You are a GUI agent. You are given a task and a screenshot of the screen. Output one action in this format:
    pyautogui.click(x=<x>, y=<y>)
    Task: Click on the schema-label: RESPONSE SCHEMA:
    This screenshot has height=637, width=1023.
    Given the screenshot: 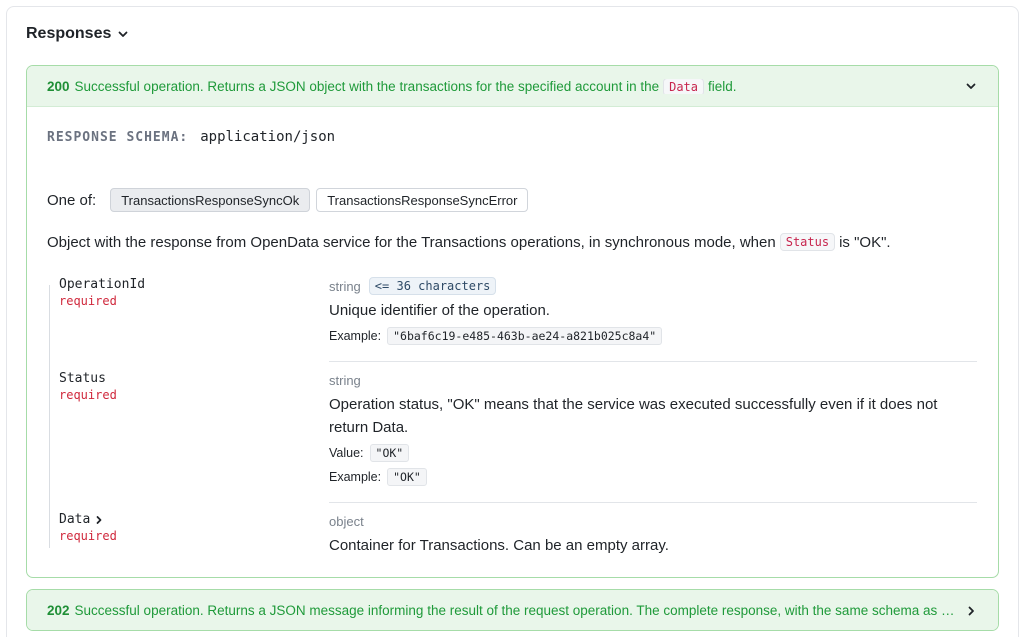 What is the action you would take?
    pyautogui.click(x=118, y=137)
    